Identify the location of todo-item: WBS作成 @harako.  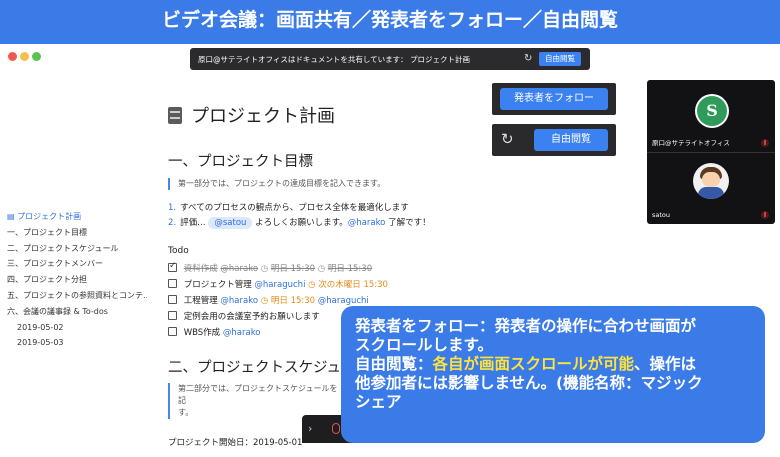
(214, 332).